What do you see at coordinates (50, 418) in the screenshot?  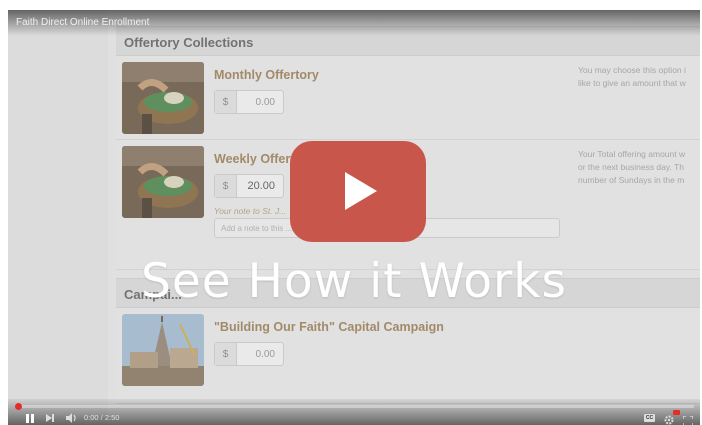 I see `next-icon` at bounding box center [50, 418].